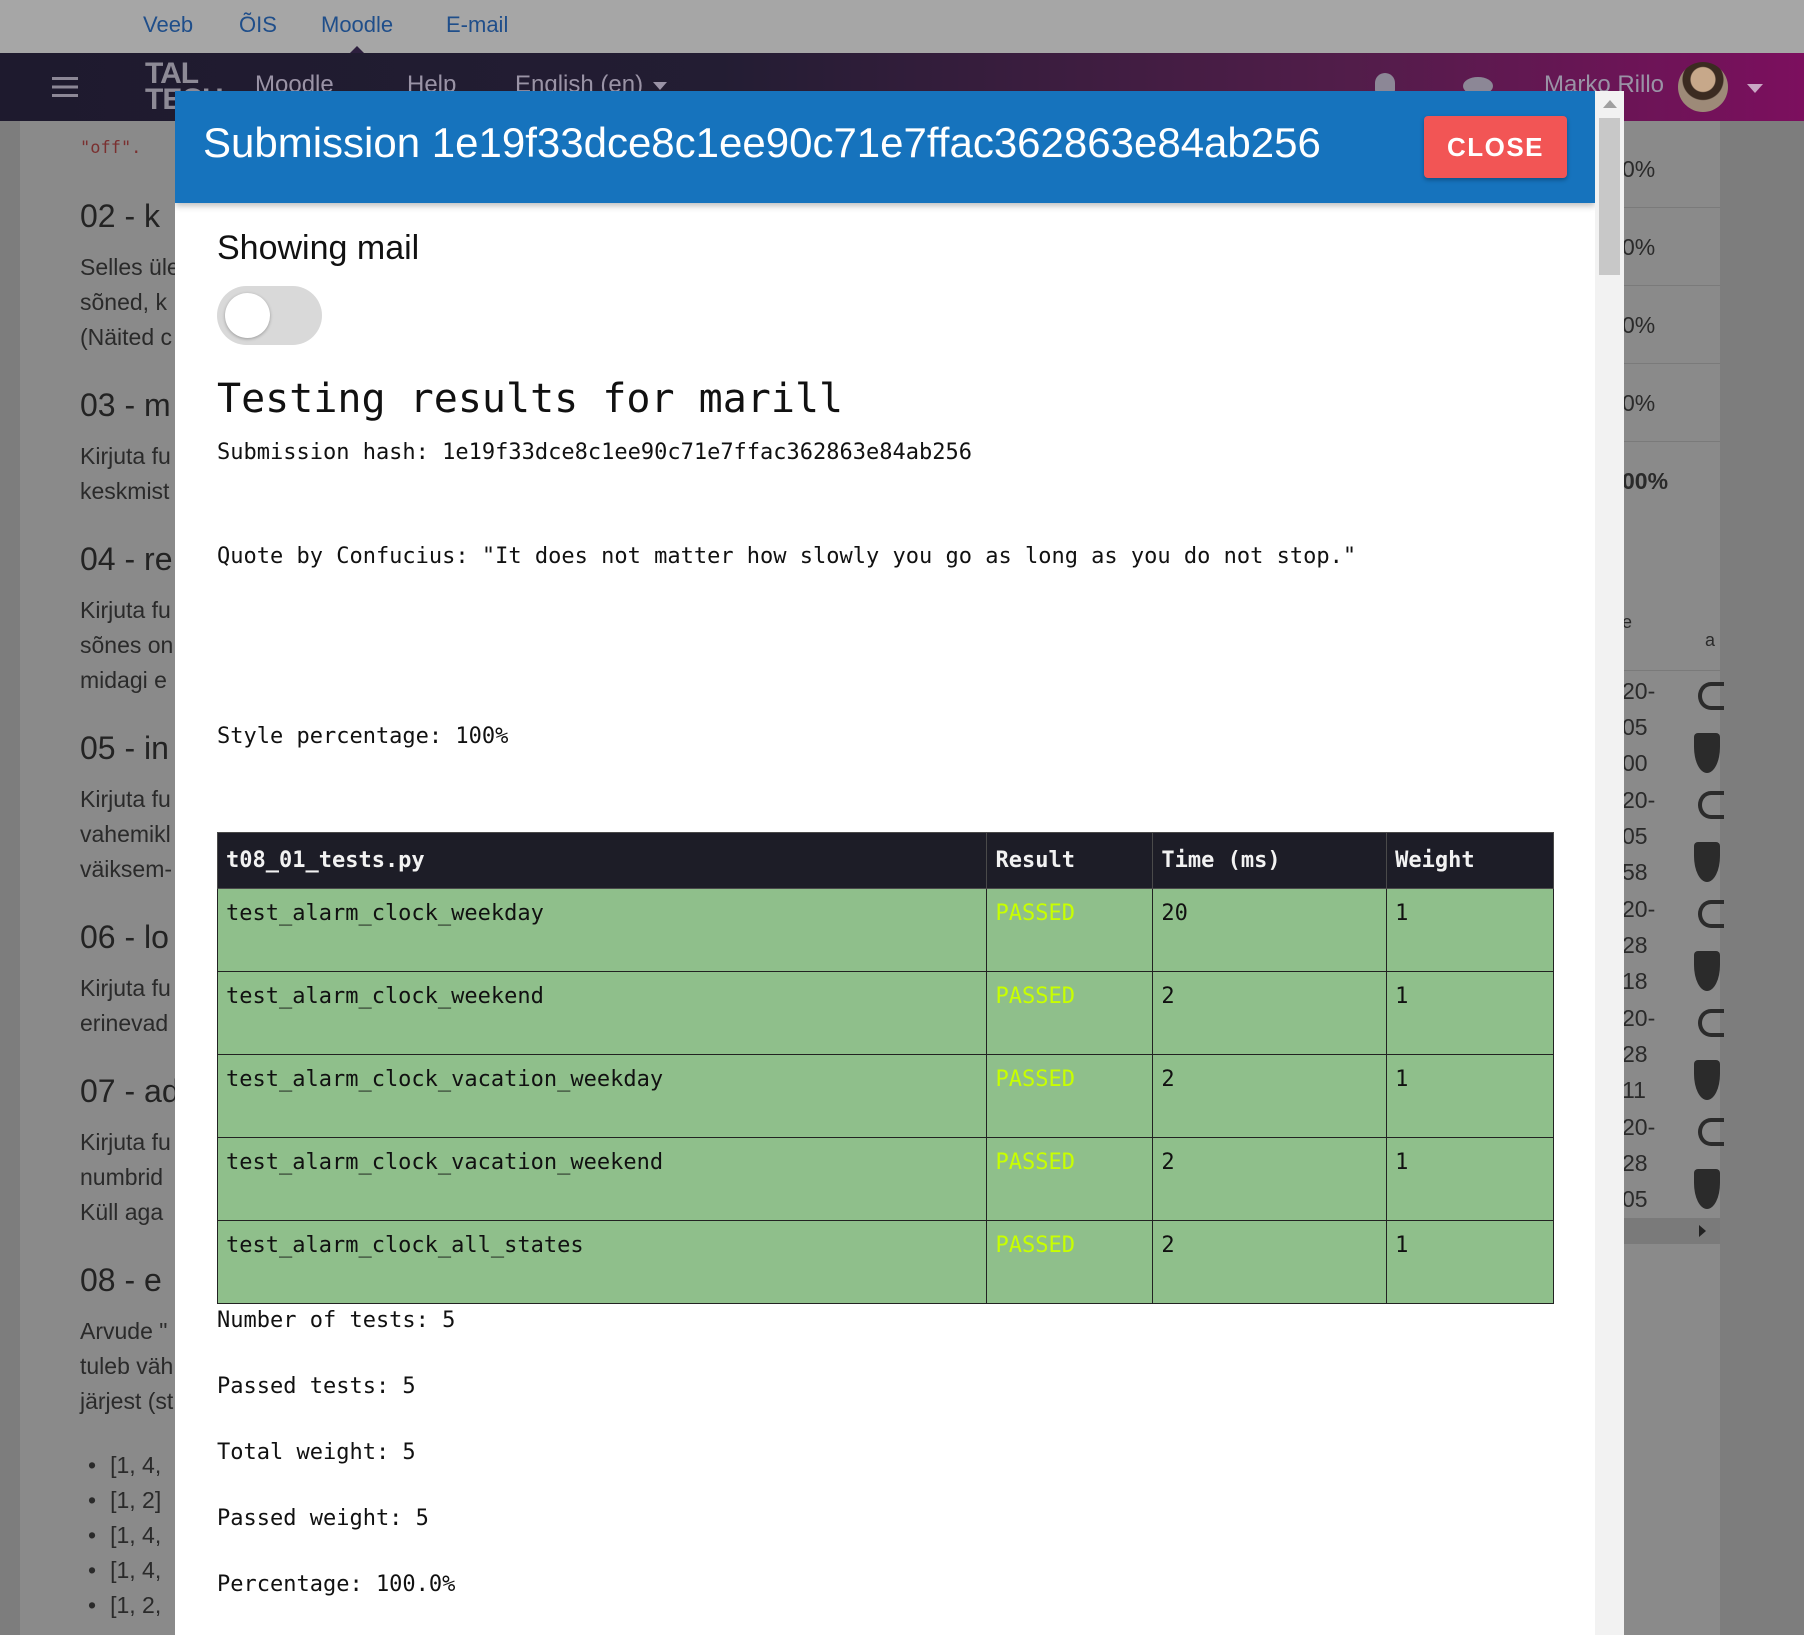 The height and width of the screenshot is (1635, 1804). What do you see at coordinates (477, 25) in the screenshot?
I see `top-link-email: E-mail` at bounding box center [477, 25].